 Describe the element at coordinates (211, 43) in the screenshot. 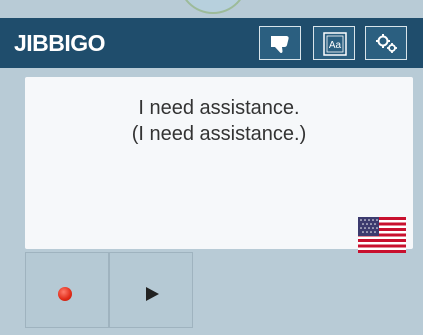

I see `app-header: JIBBIGO Aa` at that location.